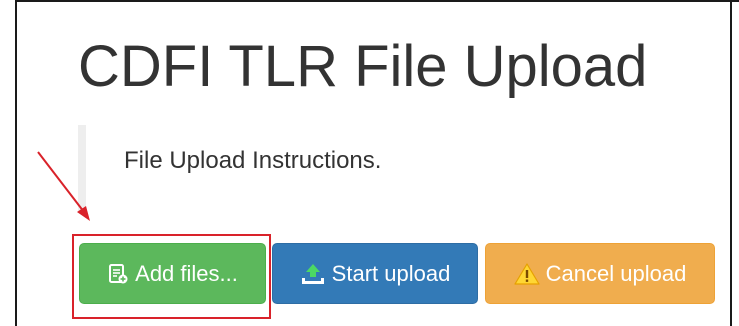  What do you see at coordinates (377, 1) in the screenshot?
I see `frame-line-top` at bounding box center [377, 1].